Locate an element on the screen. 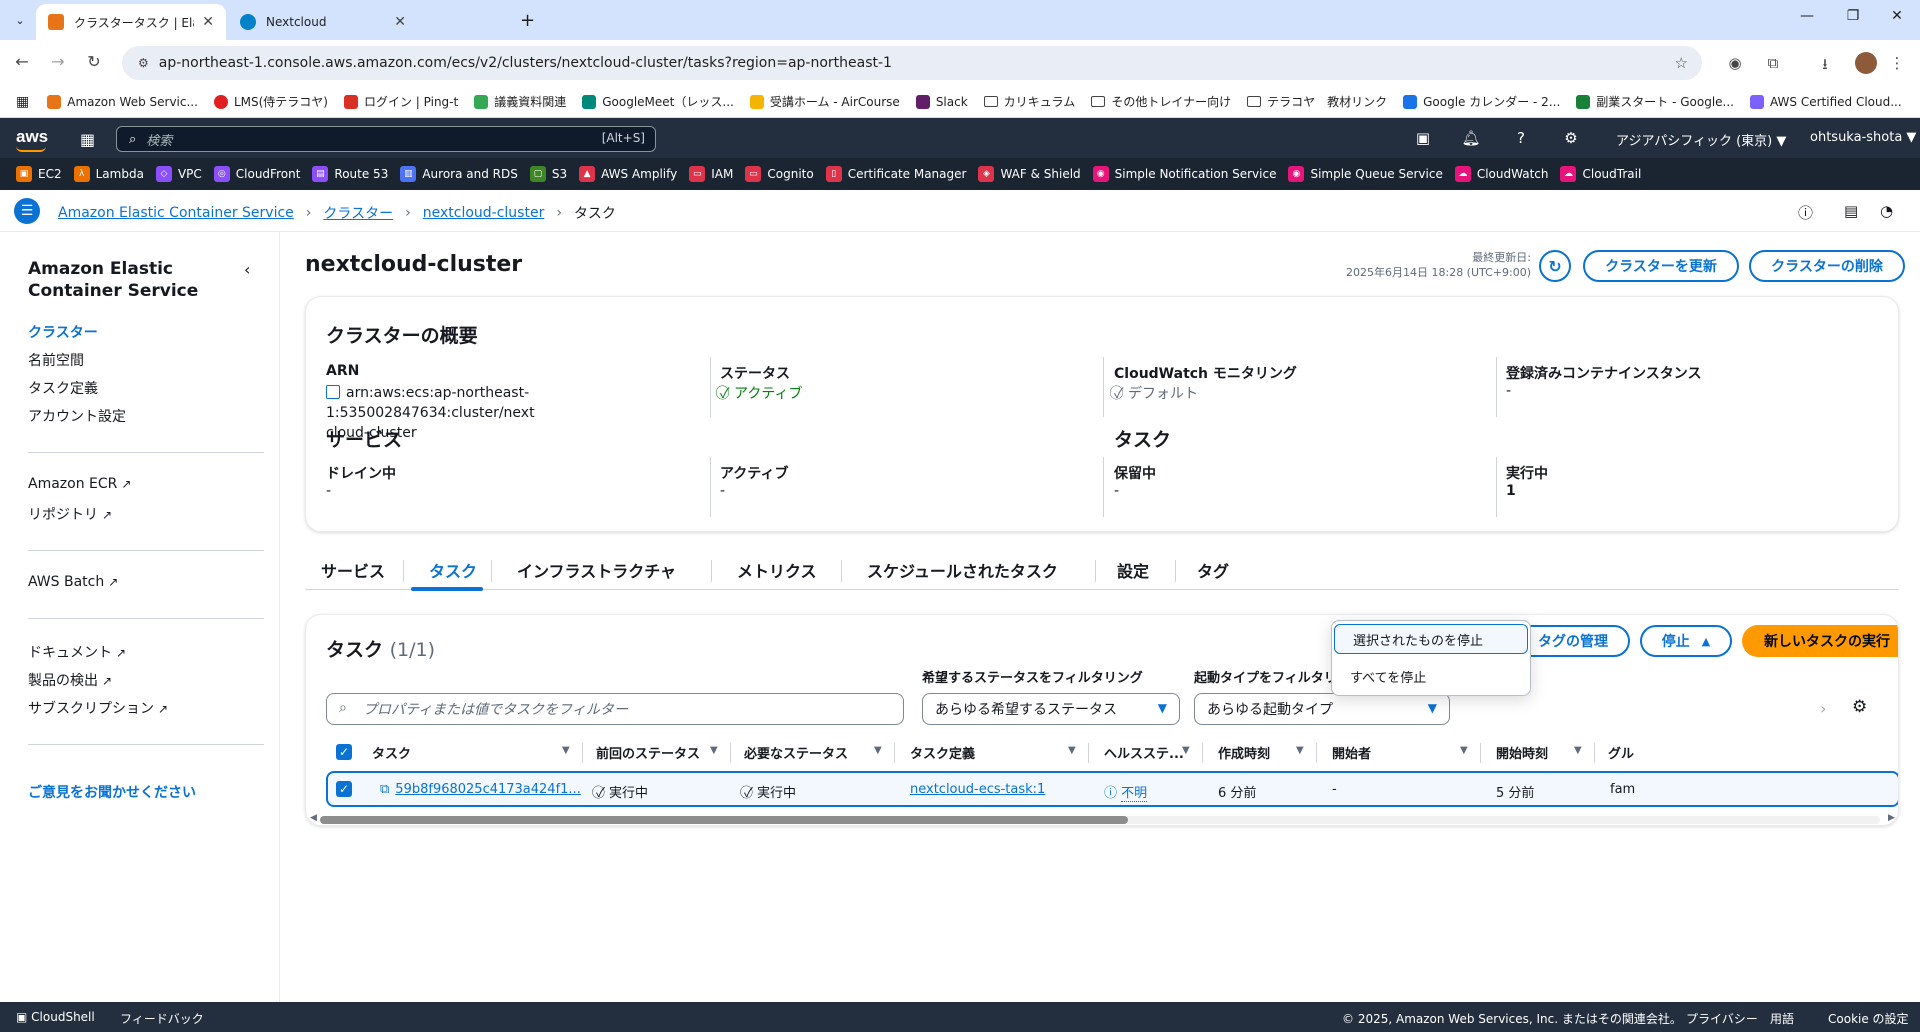 This screenshot has height=1032, width=1920. bookmark-star-icon: ☆ is located at coordinates (1681, 63).